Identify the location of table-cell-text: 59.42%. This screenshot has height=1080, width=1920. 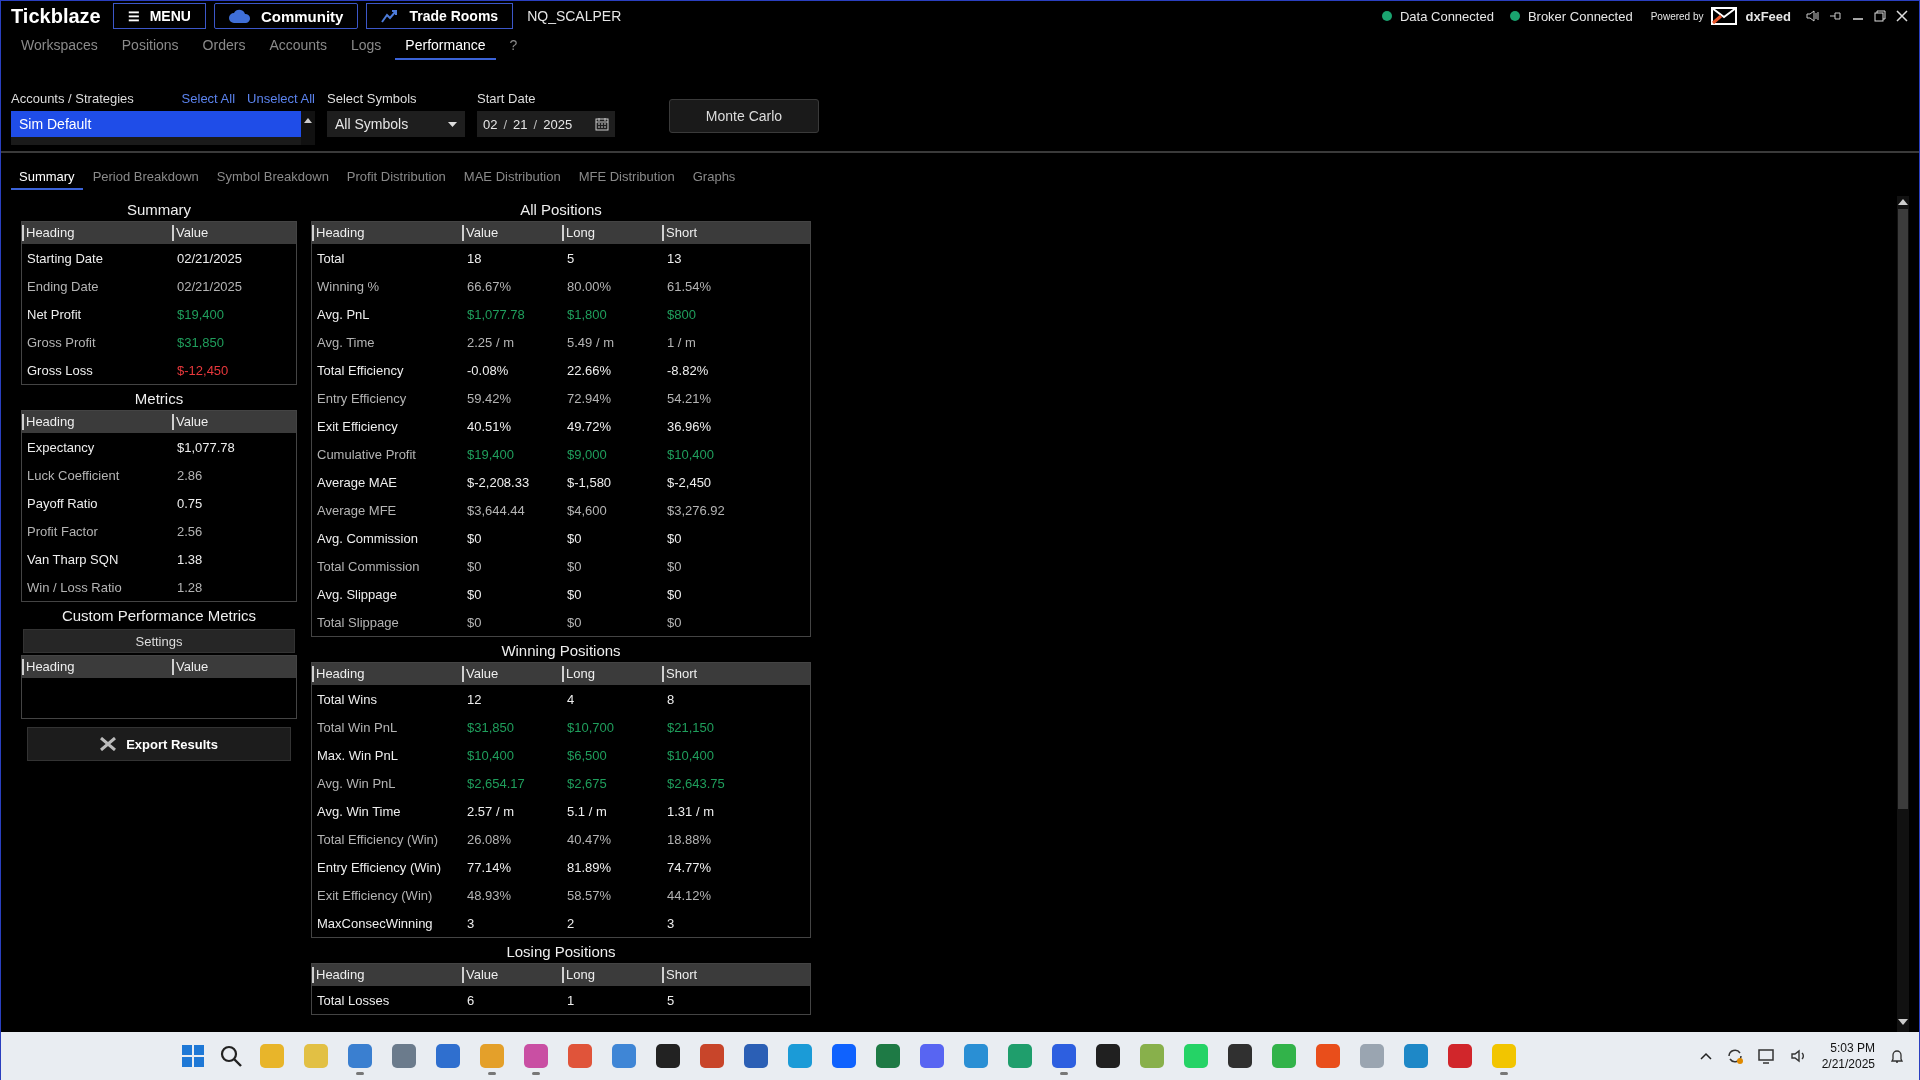
(489, 398).